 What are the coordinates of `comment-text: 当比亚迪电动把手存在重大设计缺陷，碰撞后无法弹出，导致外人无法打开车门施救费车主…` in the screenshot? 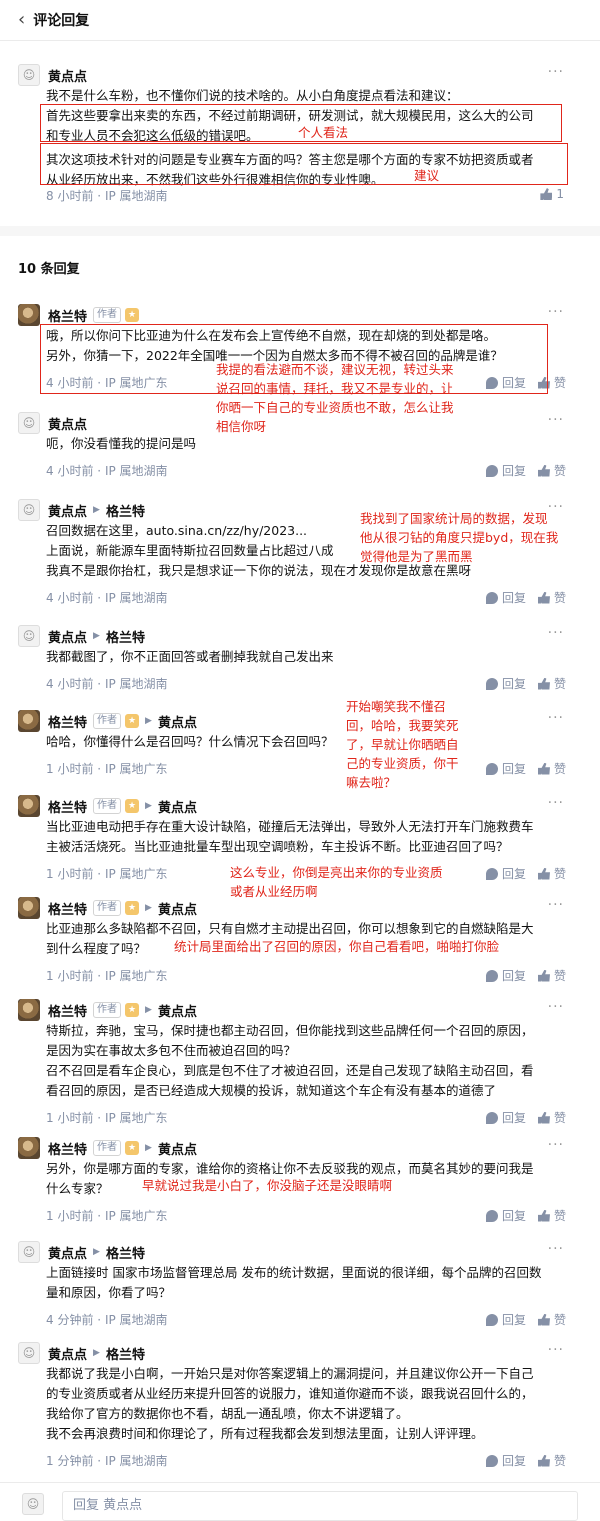 It's located at (290, 836).